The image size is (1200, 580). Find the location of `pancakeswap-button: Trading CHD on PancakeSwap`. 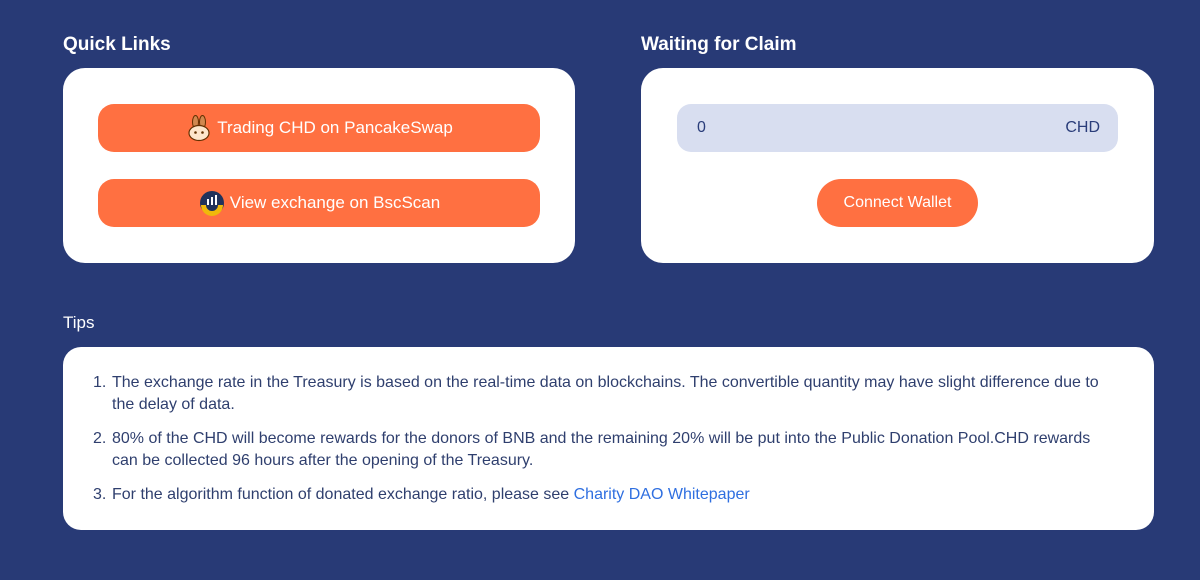

pancakeswap-button: Trading CHD on PancakeSwap is located at coordinates (319, 128).